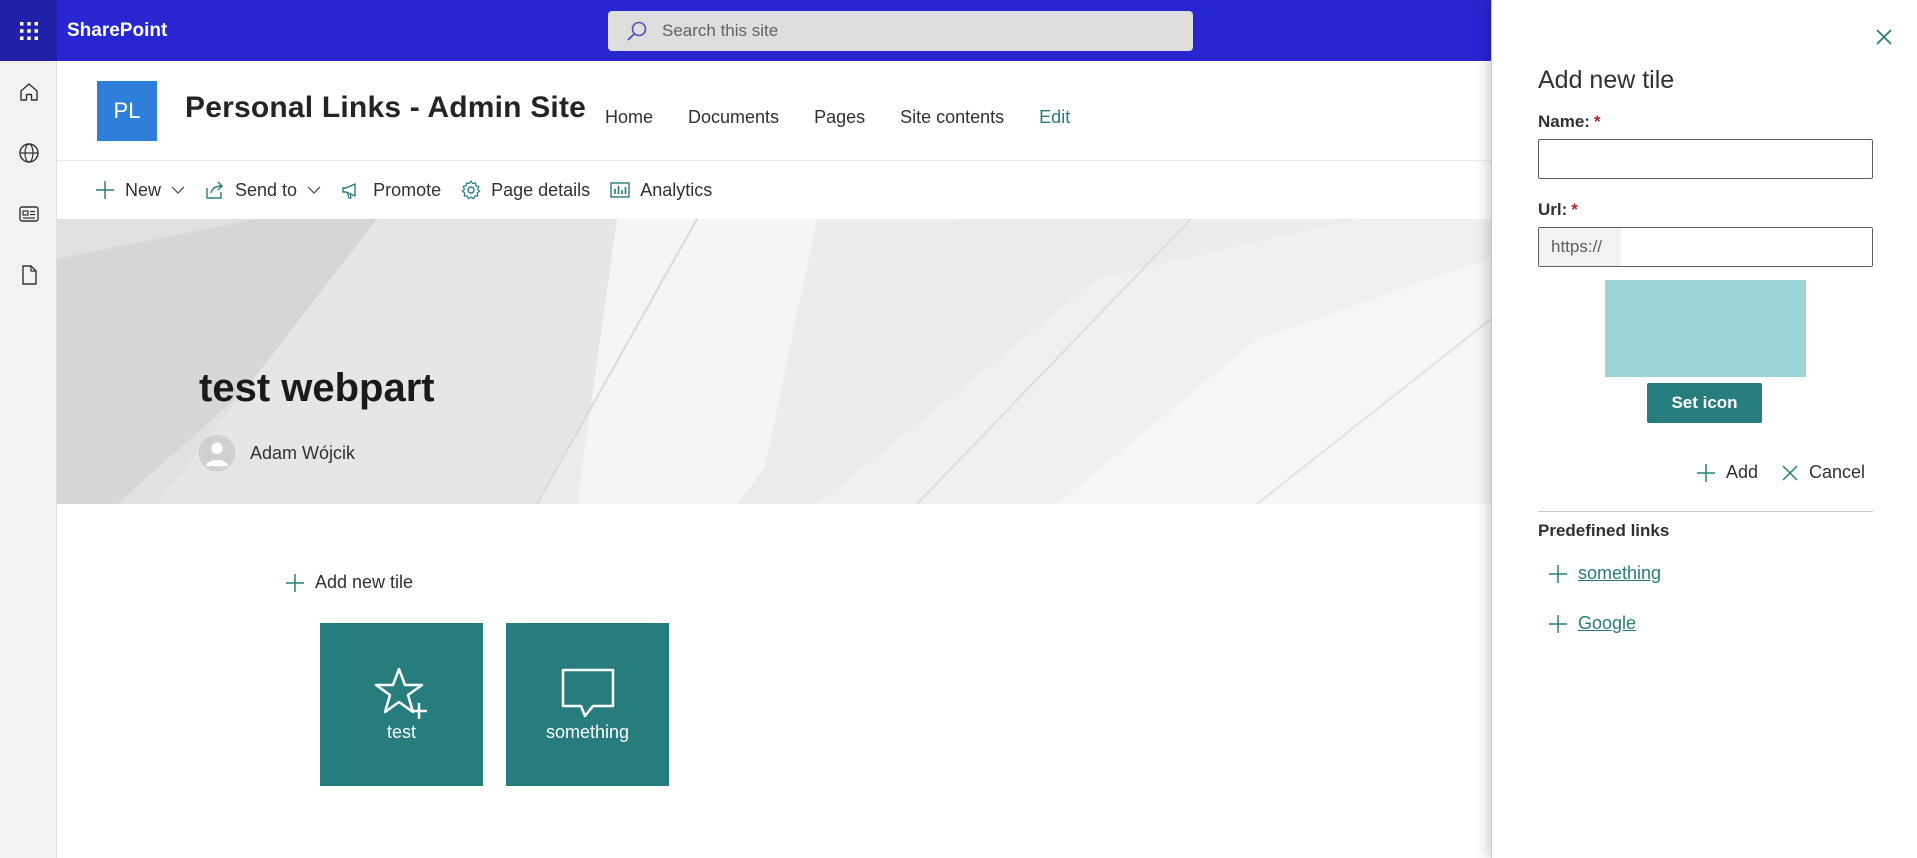 The height and width of the screenshot is (858, 1917). I want to click on analytics-icon, so click(620, 190).